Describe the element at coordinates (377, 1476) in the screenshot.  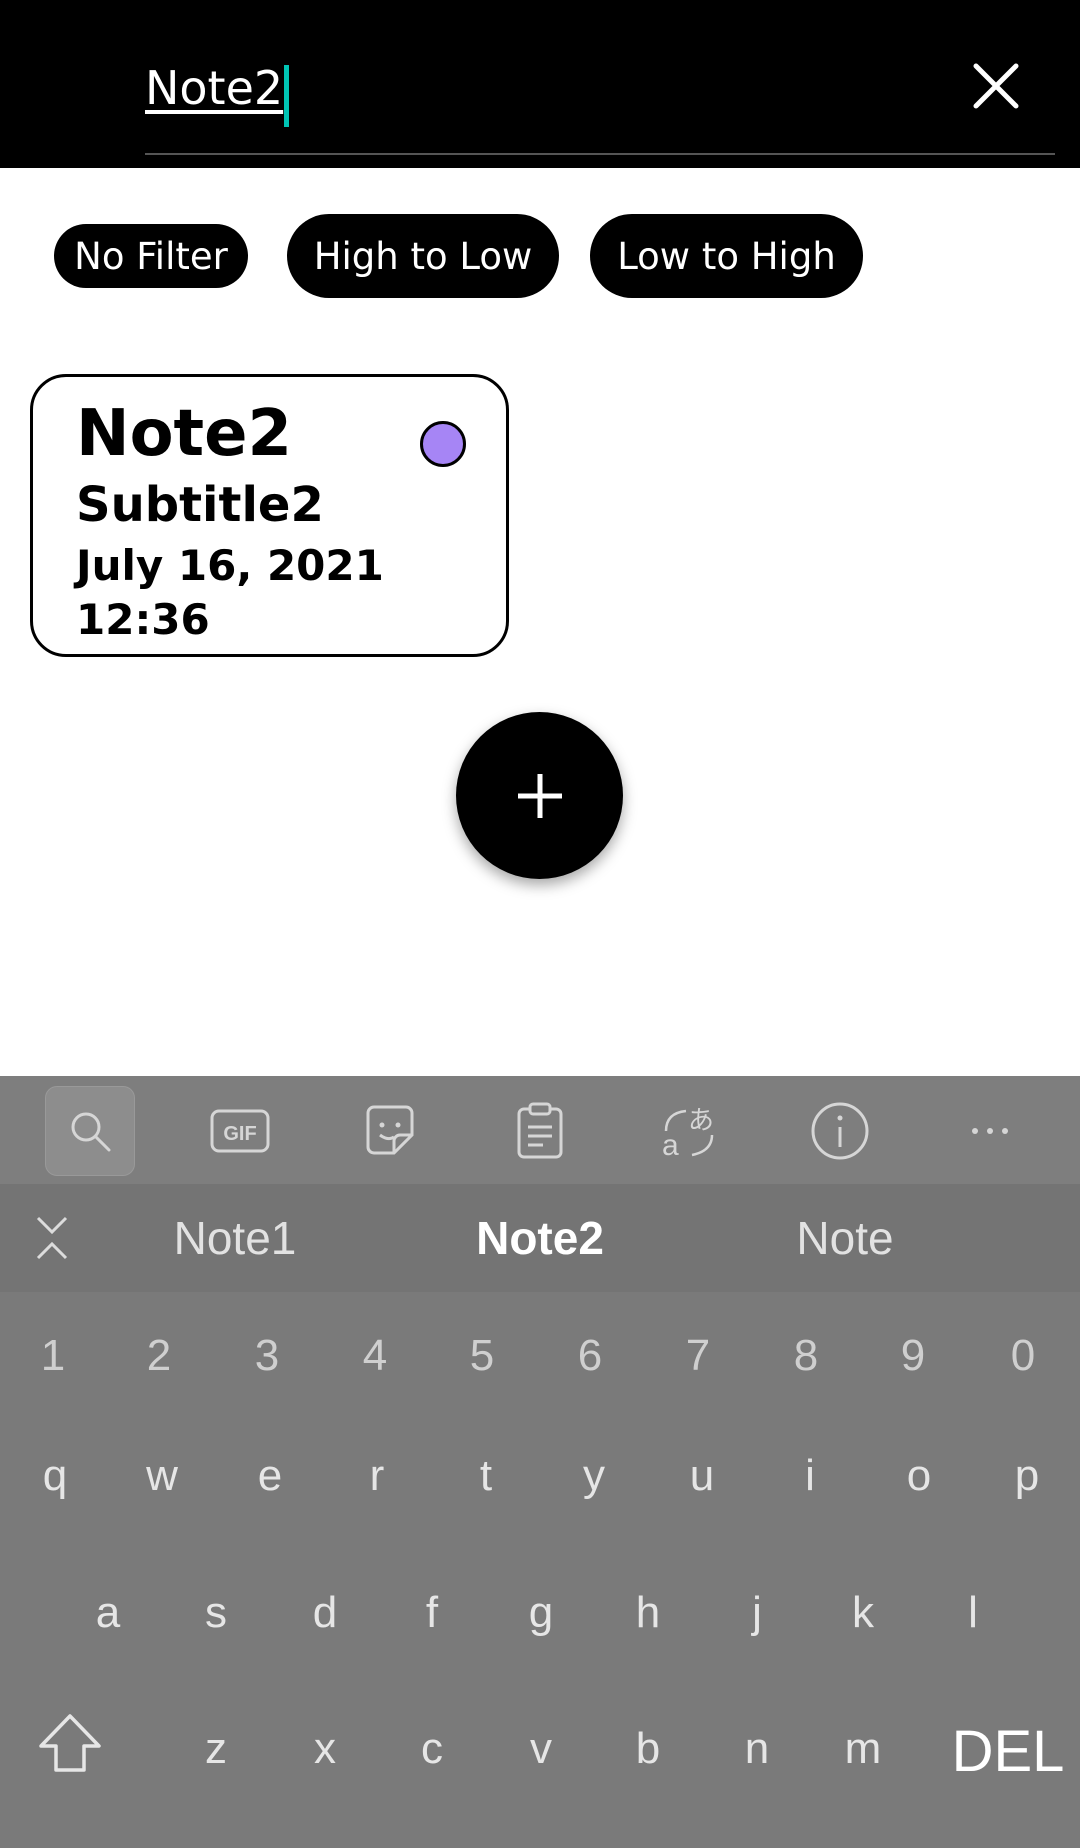
I see `key-r: r` at that location.